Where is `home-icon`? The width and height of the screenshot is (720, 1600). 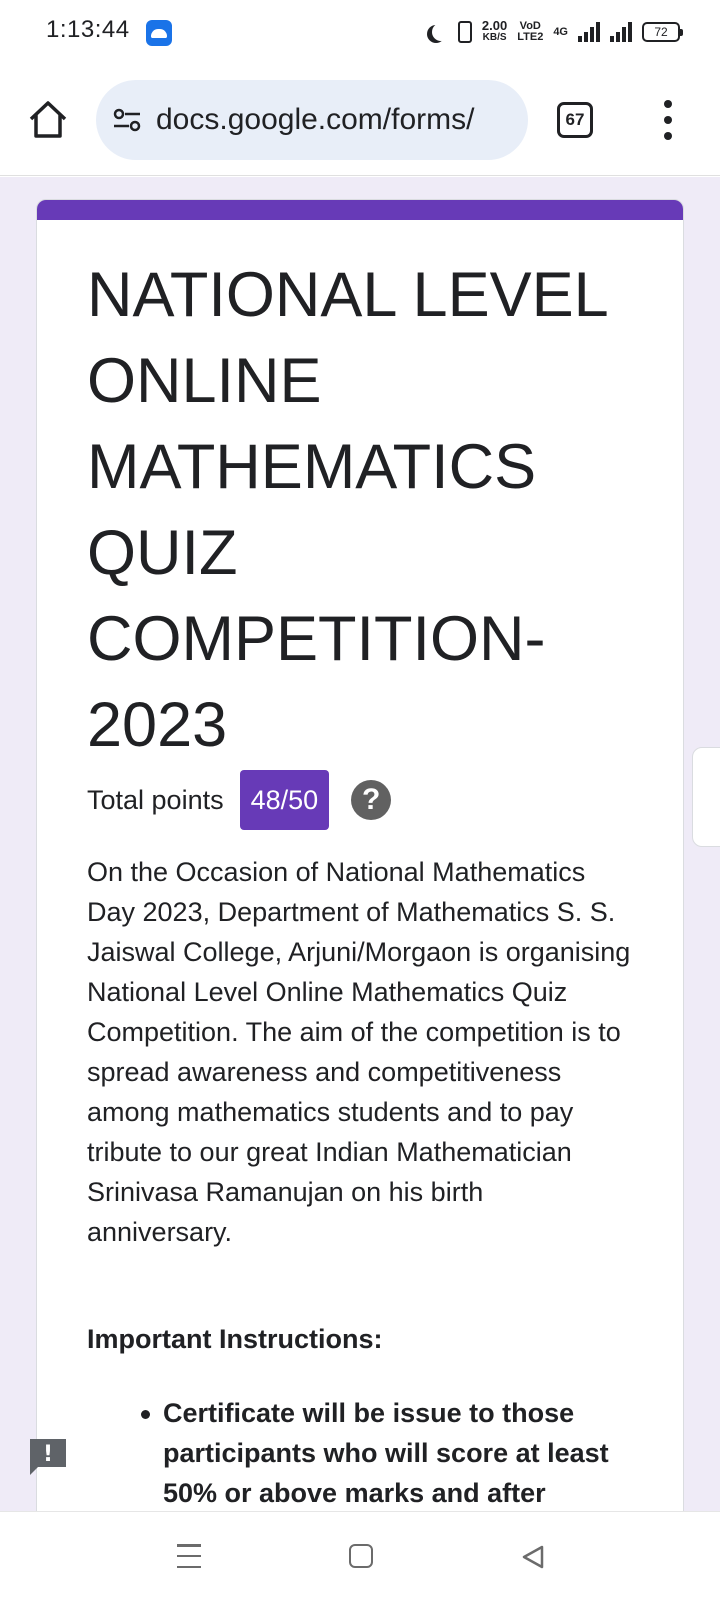
home-icon is located at coordinates (48, 120).